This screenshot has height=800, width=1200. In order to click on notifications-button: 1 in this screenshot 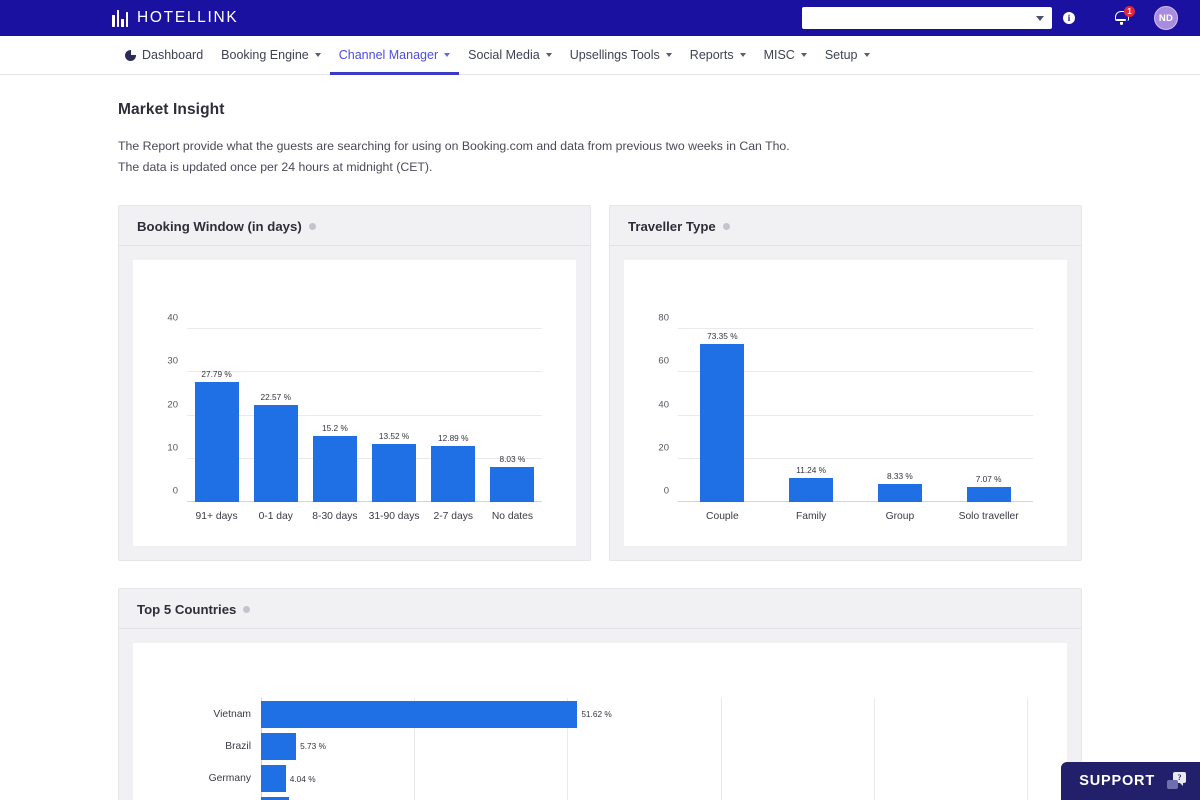, I will do `click(1124, 17)`.